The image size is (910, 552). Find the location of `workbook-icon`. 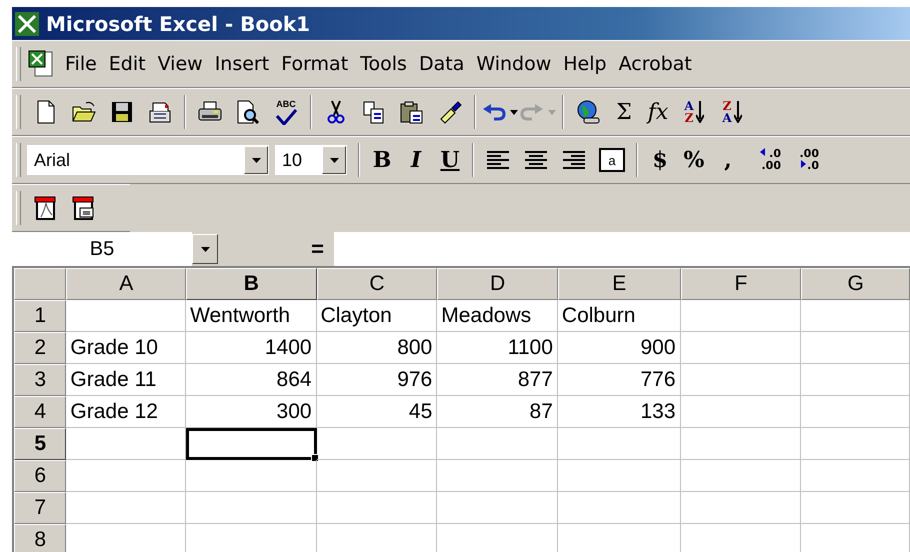

workbook-icon is located at coordinates (41, 64).